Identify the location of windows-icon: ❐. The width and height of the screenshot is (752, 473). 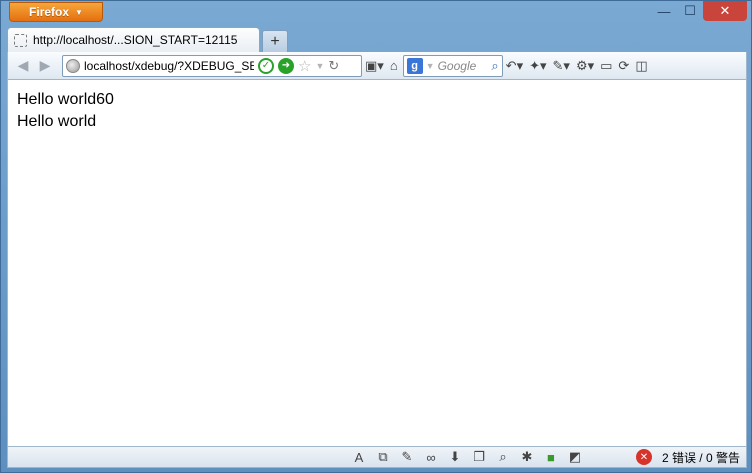
(479, 457).